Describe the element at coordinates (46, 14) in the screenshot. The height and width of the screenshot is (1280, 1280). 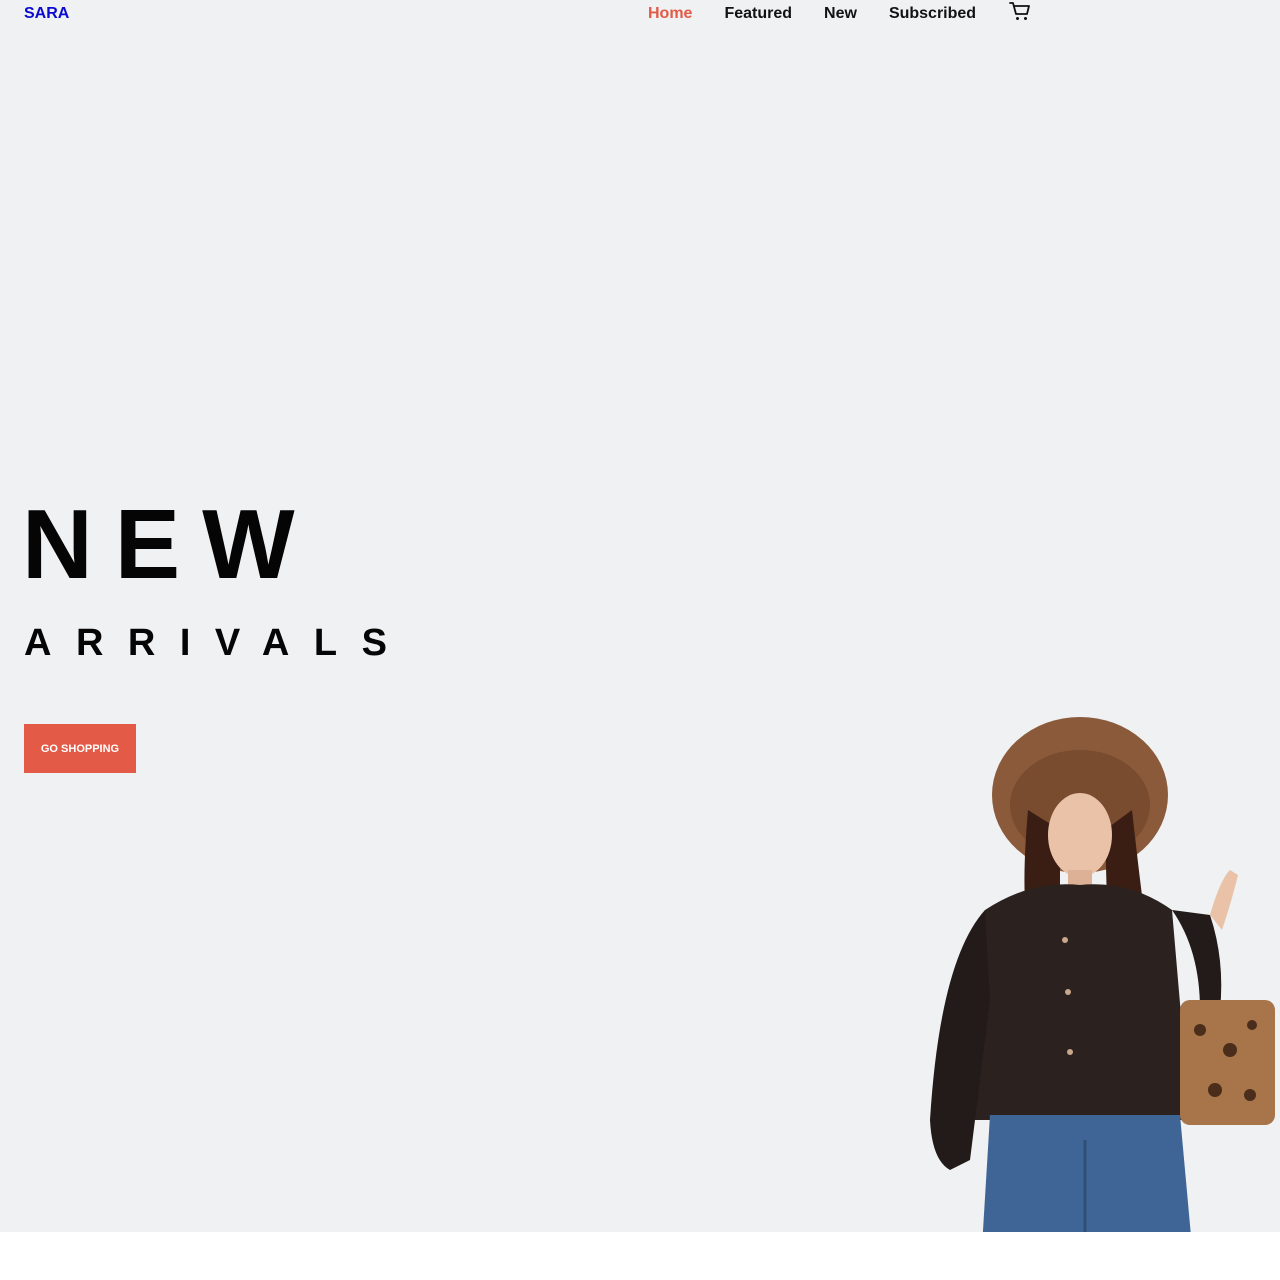
I see `site-logo: SARA` at that location.